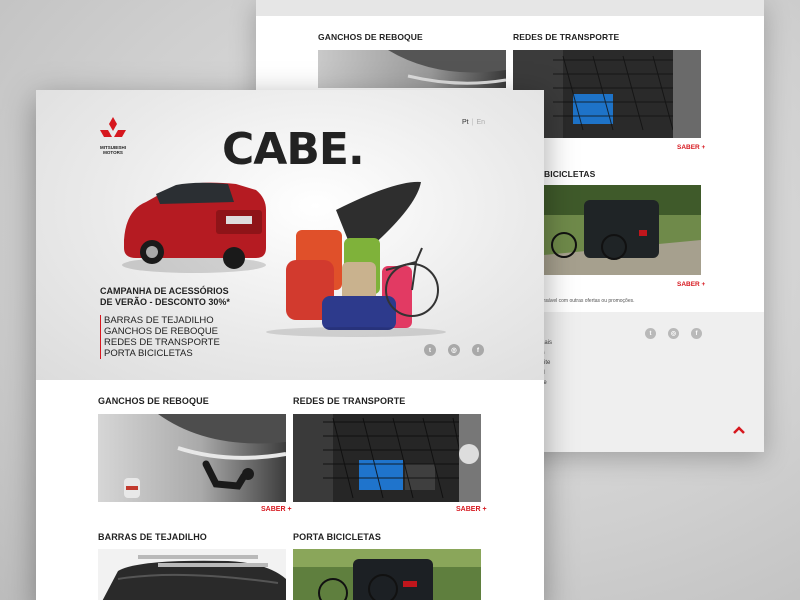  Describe the element at coordinates (566, 37) in the screenshot. I see `back-product-title-redes: REDES DE TRANSPORTE` at that location.